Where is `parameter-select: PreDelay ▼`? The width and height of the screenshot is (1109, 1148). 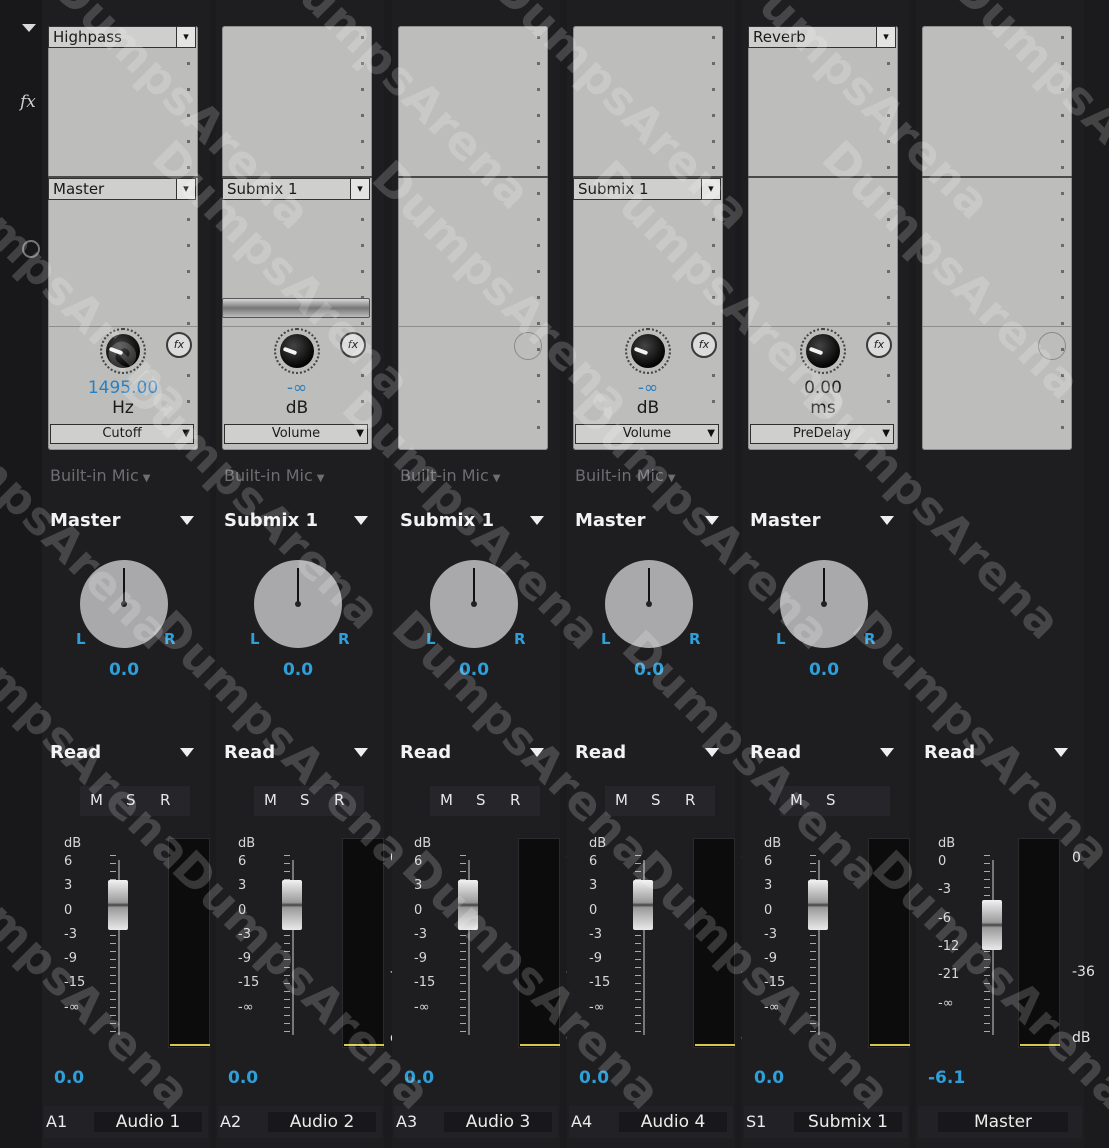
parameter-select: PreDelay ▼ is located at coordinates (822, 434).